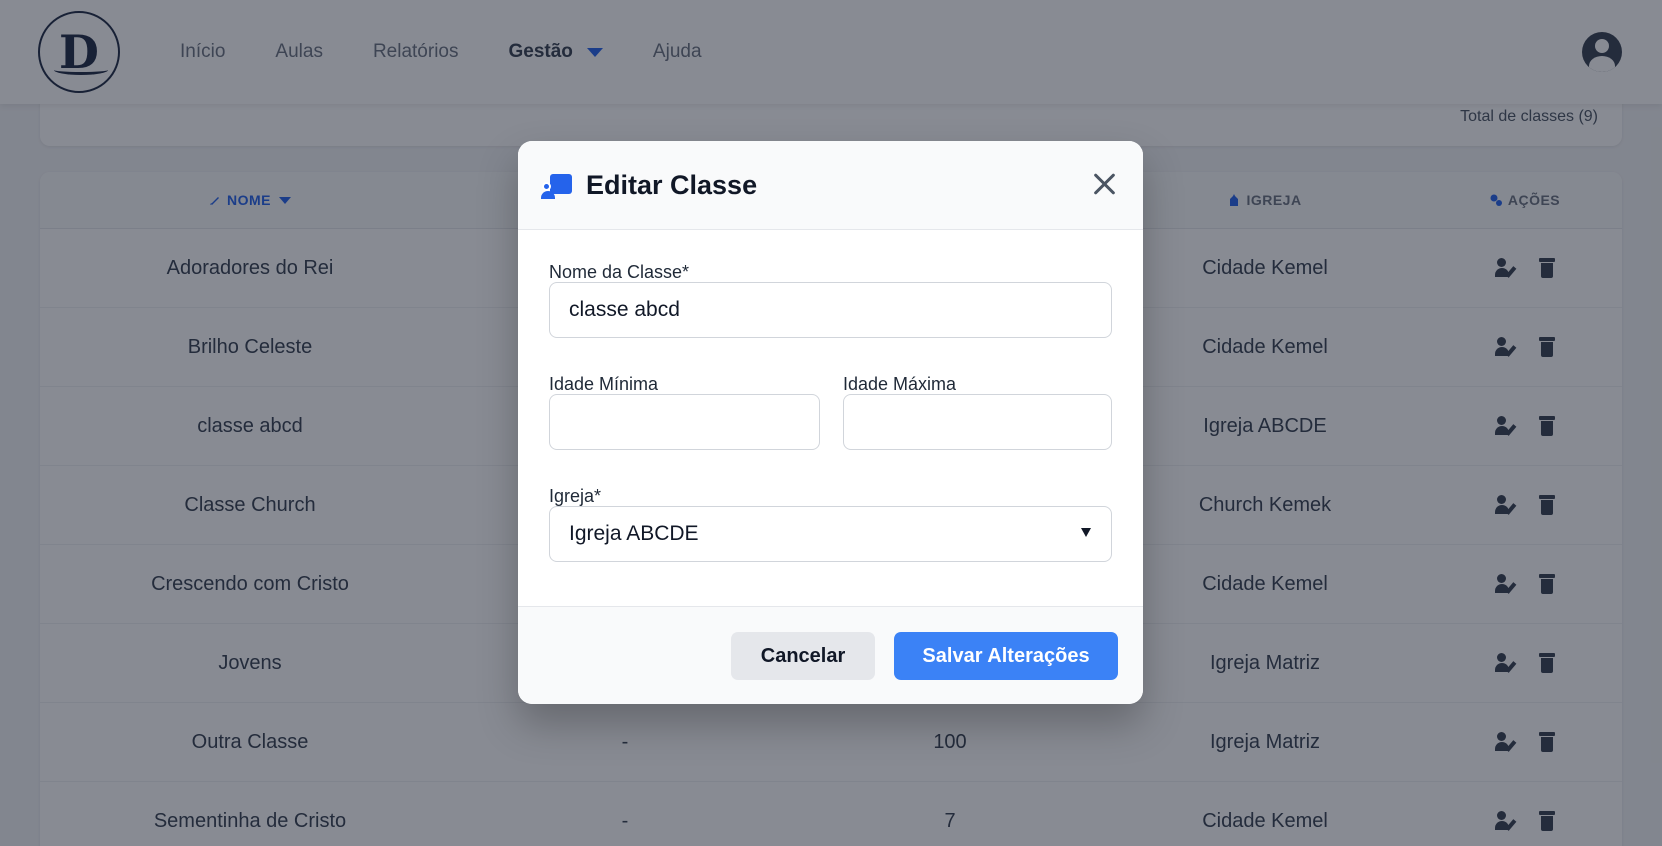 The width and height of the screenshot is (1662, 846). What do you see at coordinates (619, 272) in the screenshot?
I see `nome-label: Nome da Classe*` at bounding box center [619, 272].